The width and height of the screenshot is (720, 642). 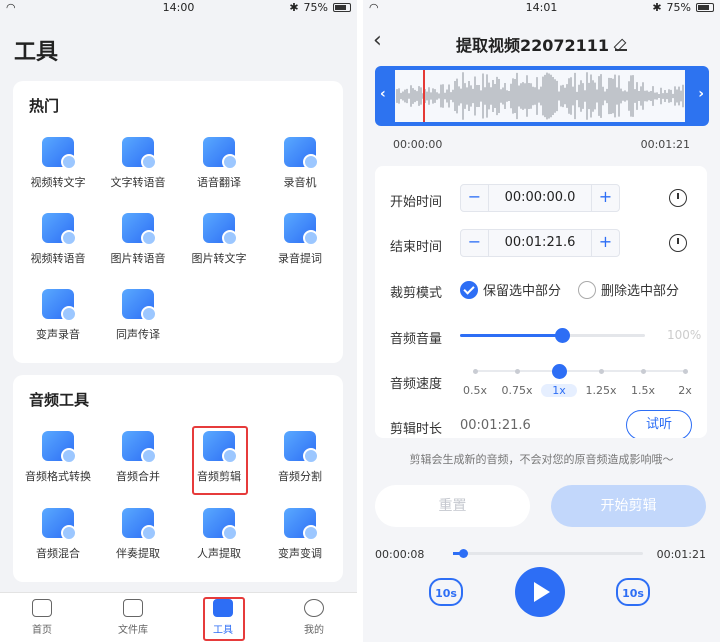 I want to click on end-time-input: 00:01:21.6, so click(x=540, y=243).